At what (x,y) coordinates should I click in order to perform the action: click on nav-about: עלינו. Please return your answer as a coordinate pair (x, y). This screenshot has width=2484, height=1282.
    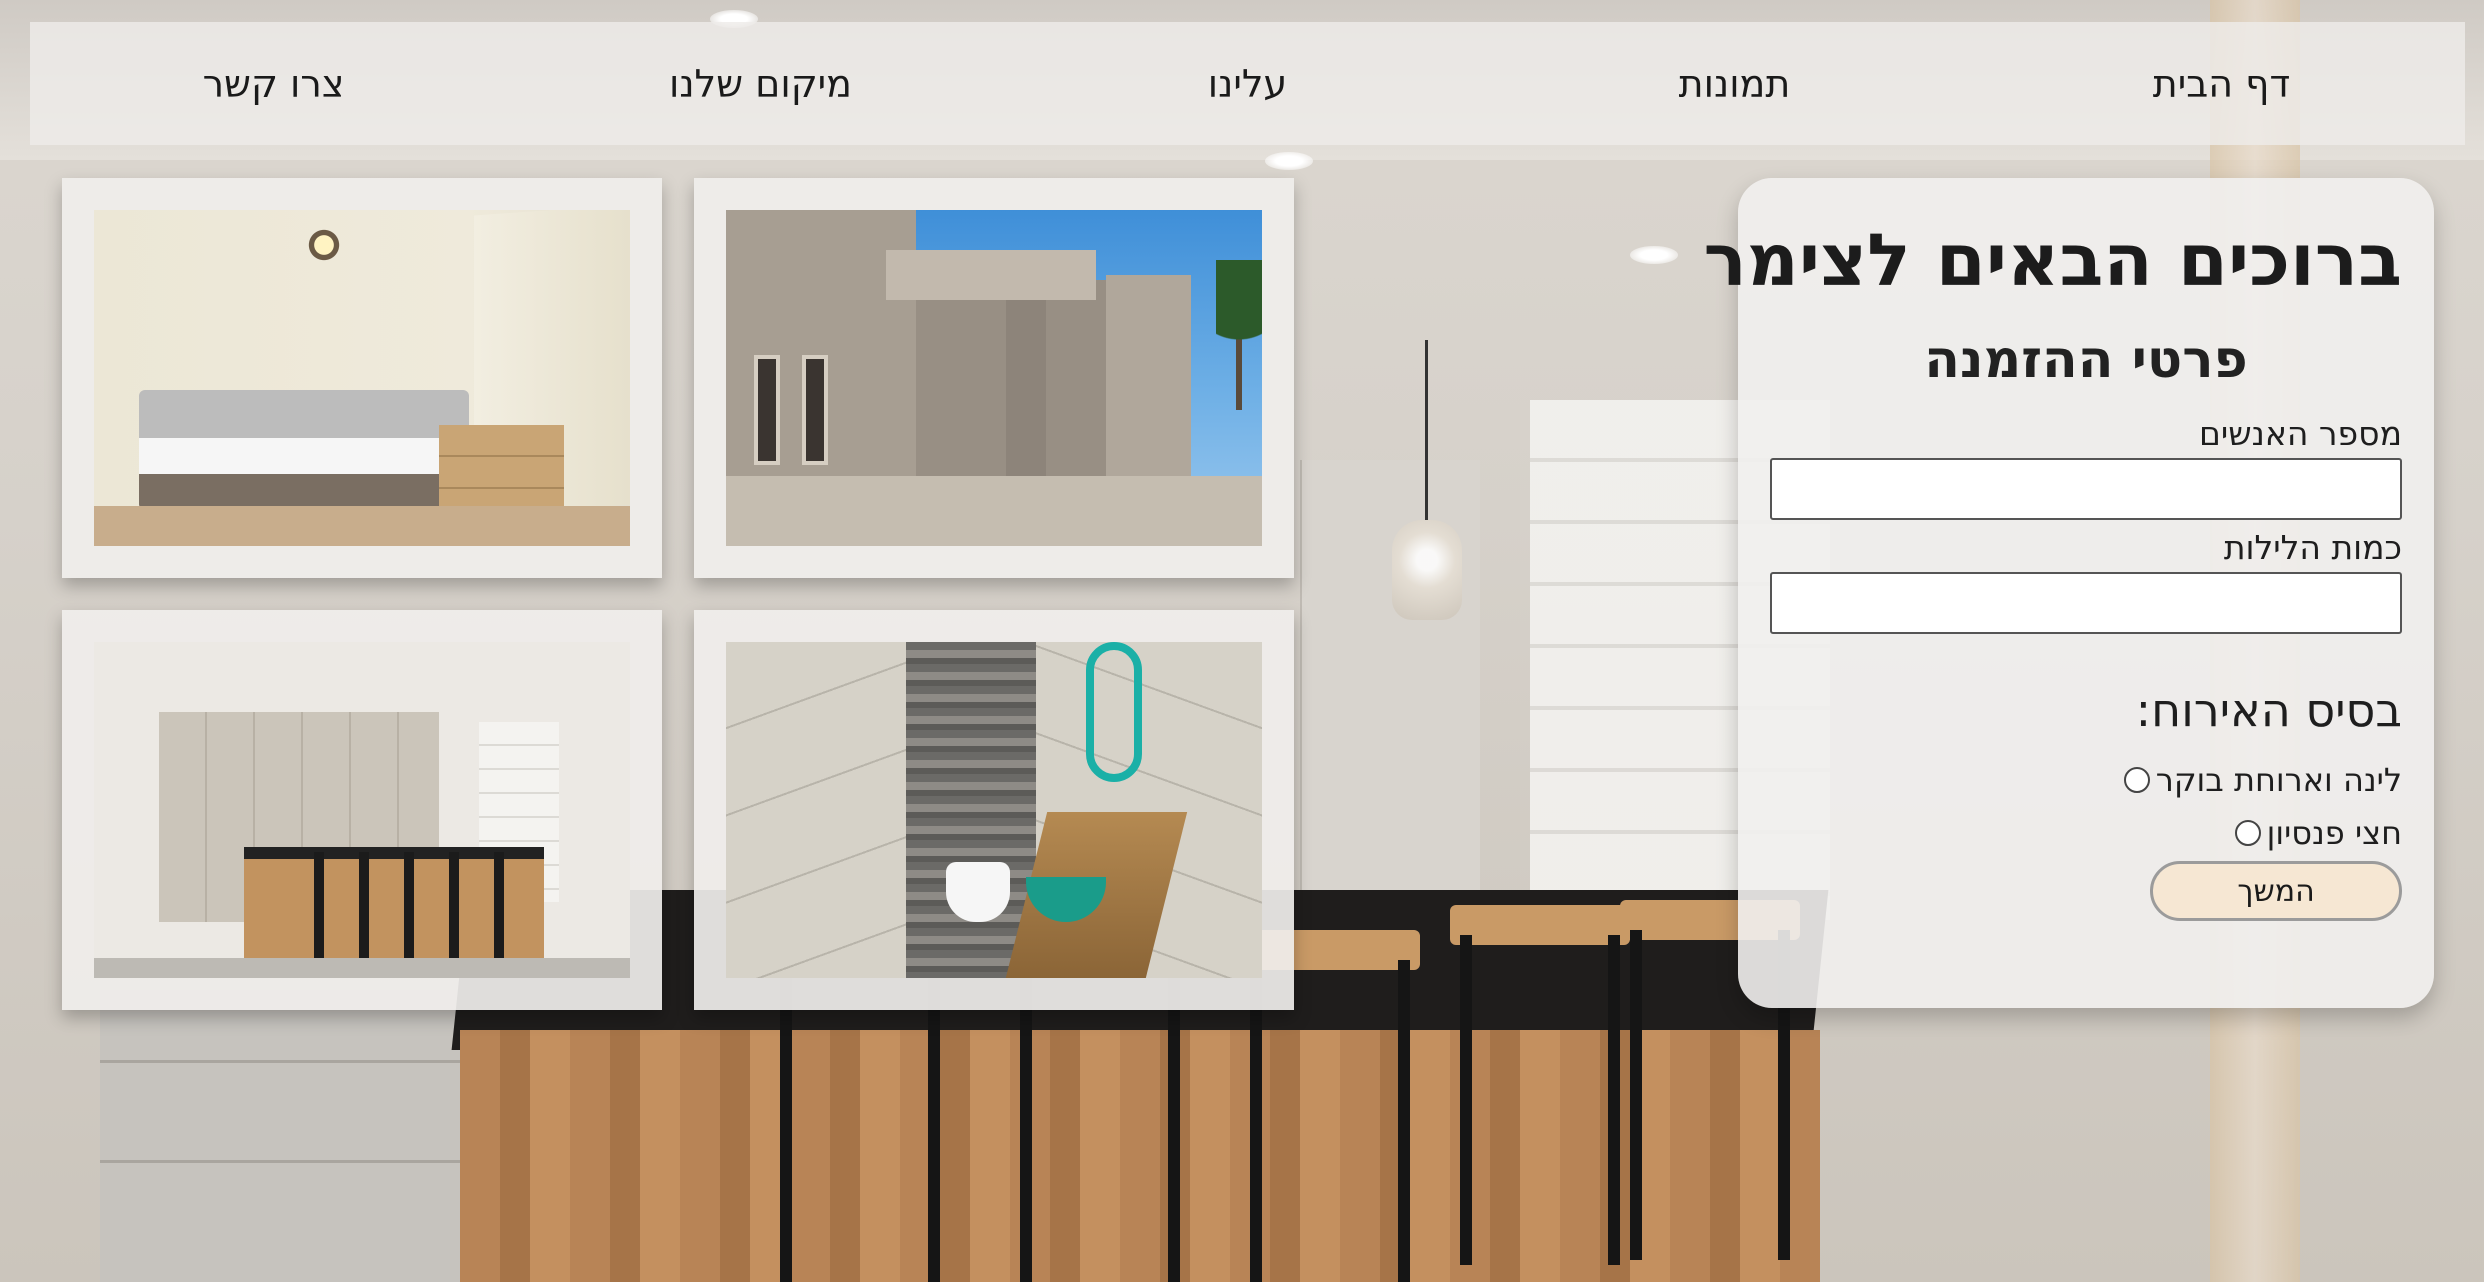
    Looking at the image, I should click on (1247, 84).